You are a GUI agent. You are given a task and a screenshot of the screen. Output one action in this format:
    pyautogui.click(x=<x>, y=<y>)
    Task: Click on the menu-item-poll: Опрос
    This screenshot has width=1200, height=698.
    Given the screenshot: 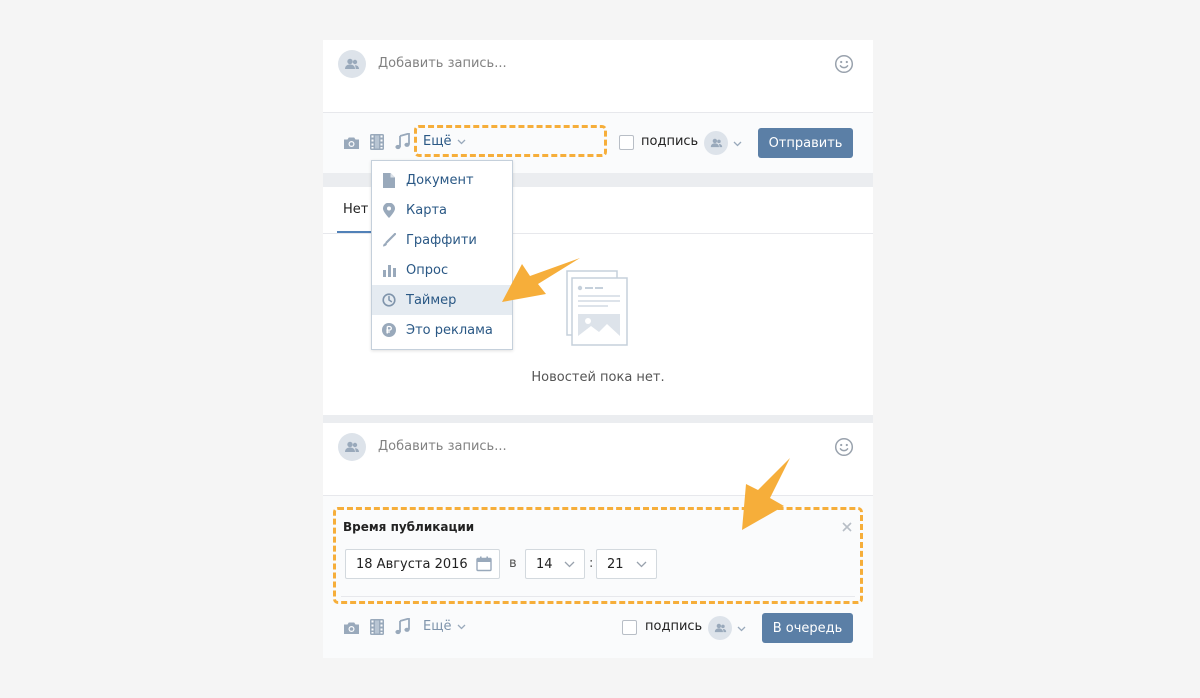 What is the action you would take?
    pyautogui.click(x=442, y=270)
    